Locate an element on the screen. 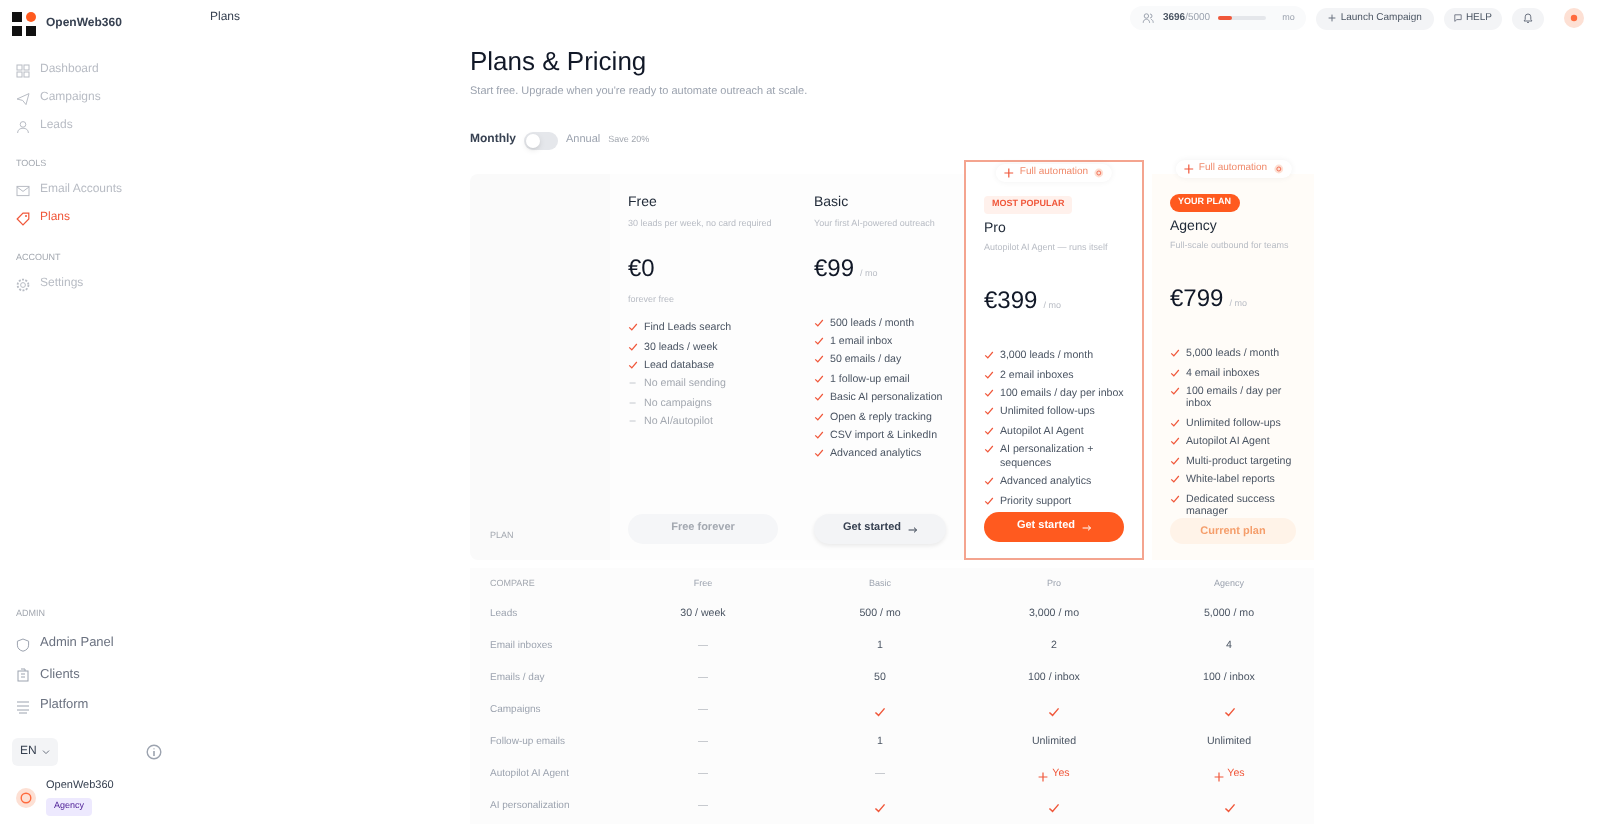 This screenshot has height=824, width=1600. chat-icon is located at coordinates (1457, 18).